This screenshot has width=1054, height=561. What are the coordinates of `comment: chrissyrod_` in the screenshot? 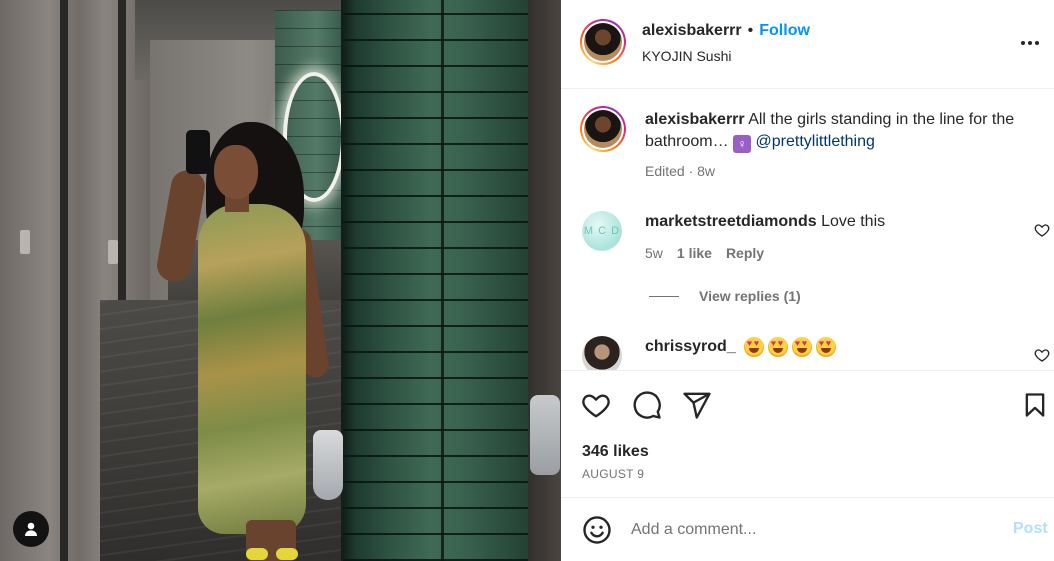 It's located at (742, 347).